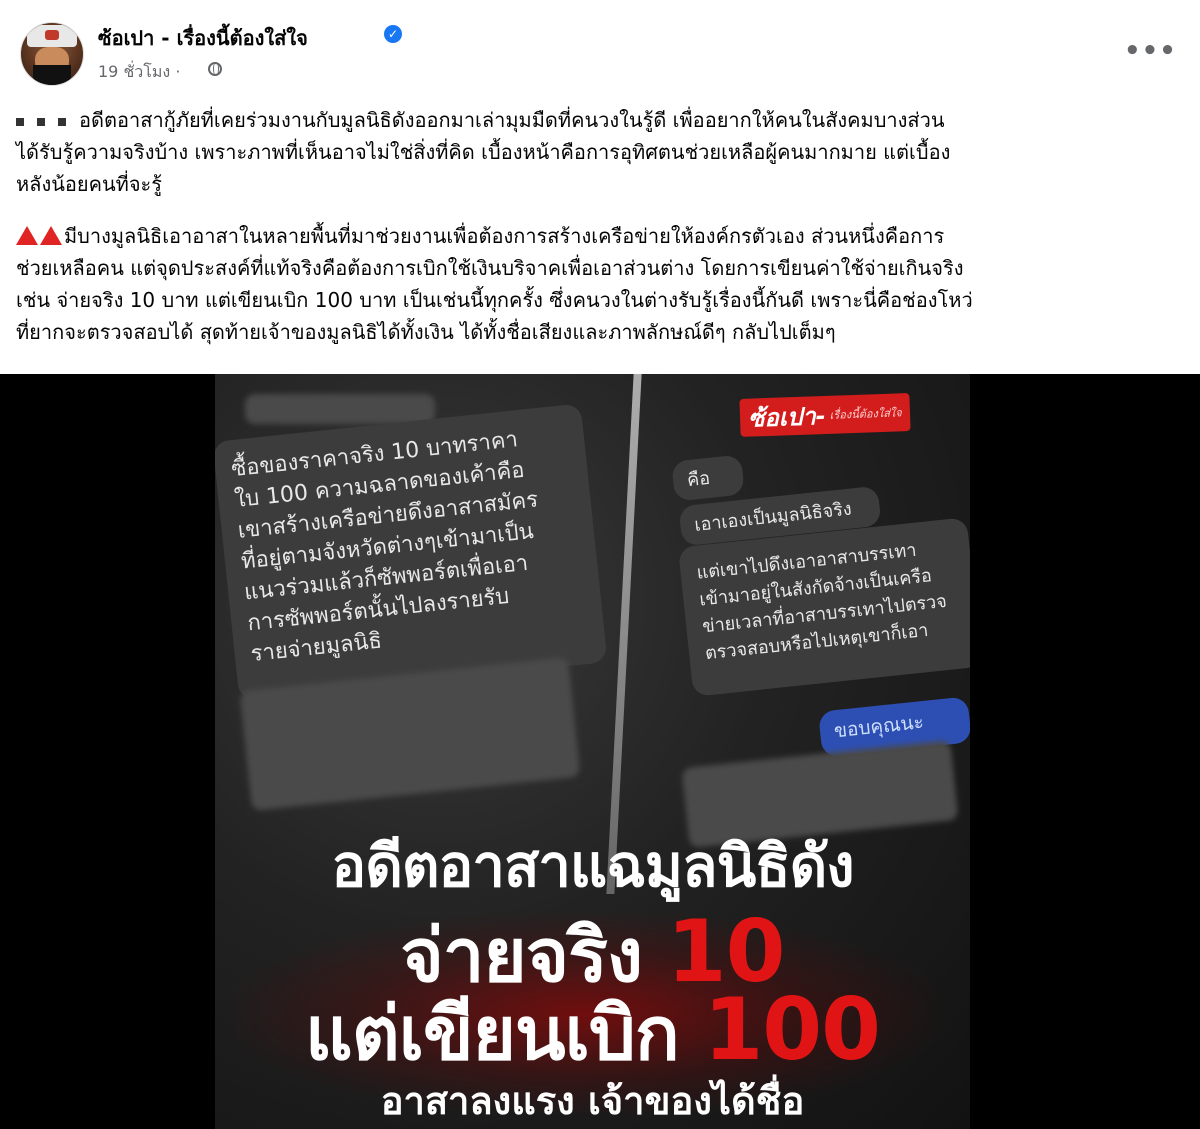 This screenshot has height=1129, width=1200. Describe the element at coordinates (504, 1034) in the screenshot. I see `headline-3-text: แต่เขียนเบิก` at that location.